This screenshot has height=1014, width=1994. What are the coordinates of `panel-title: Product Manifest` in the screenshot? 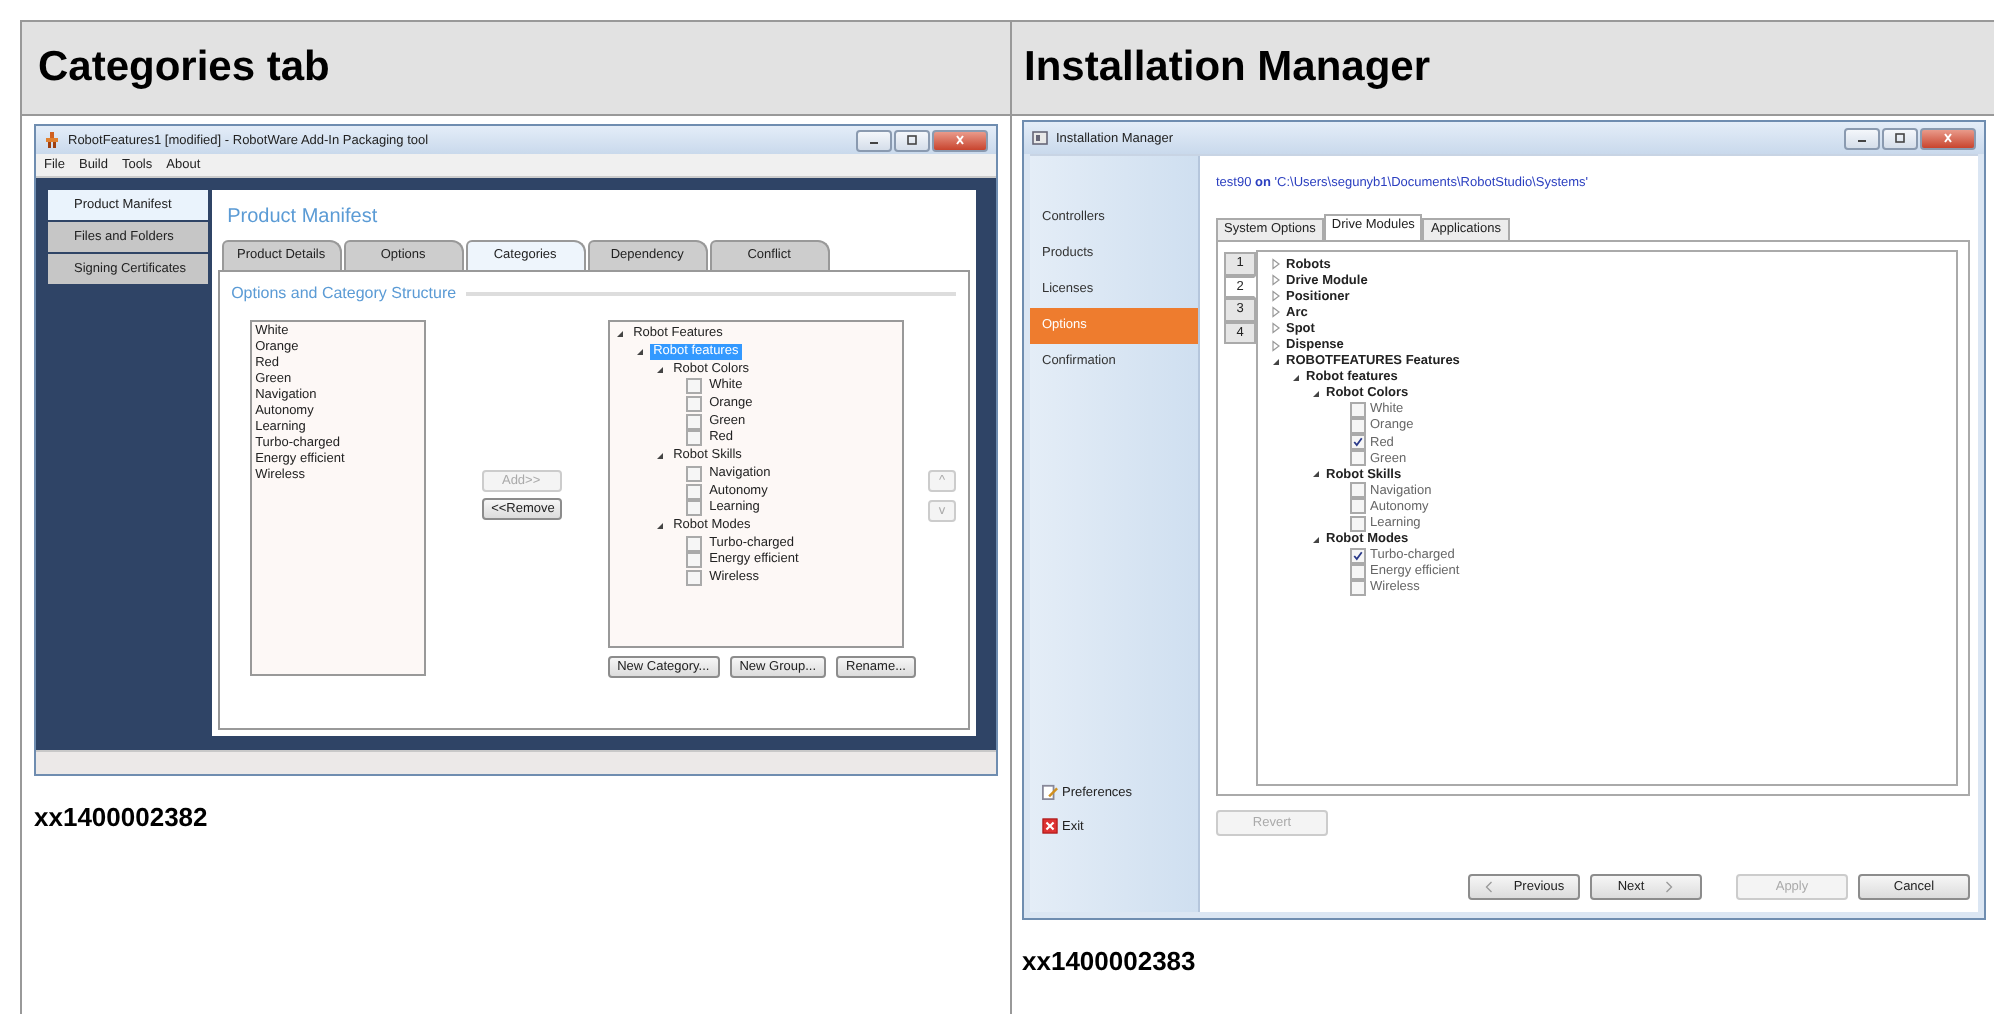 It's located at (302, 218).